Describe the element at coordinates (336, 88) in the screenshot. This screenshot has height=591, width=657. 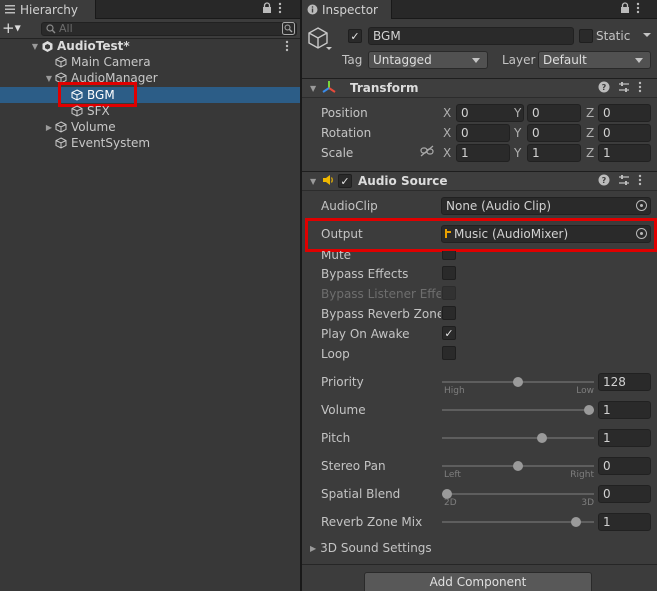
I see `transform-axes-icon` at that location.